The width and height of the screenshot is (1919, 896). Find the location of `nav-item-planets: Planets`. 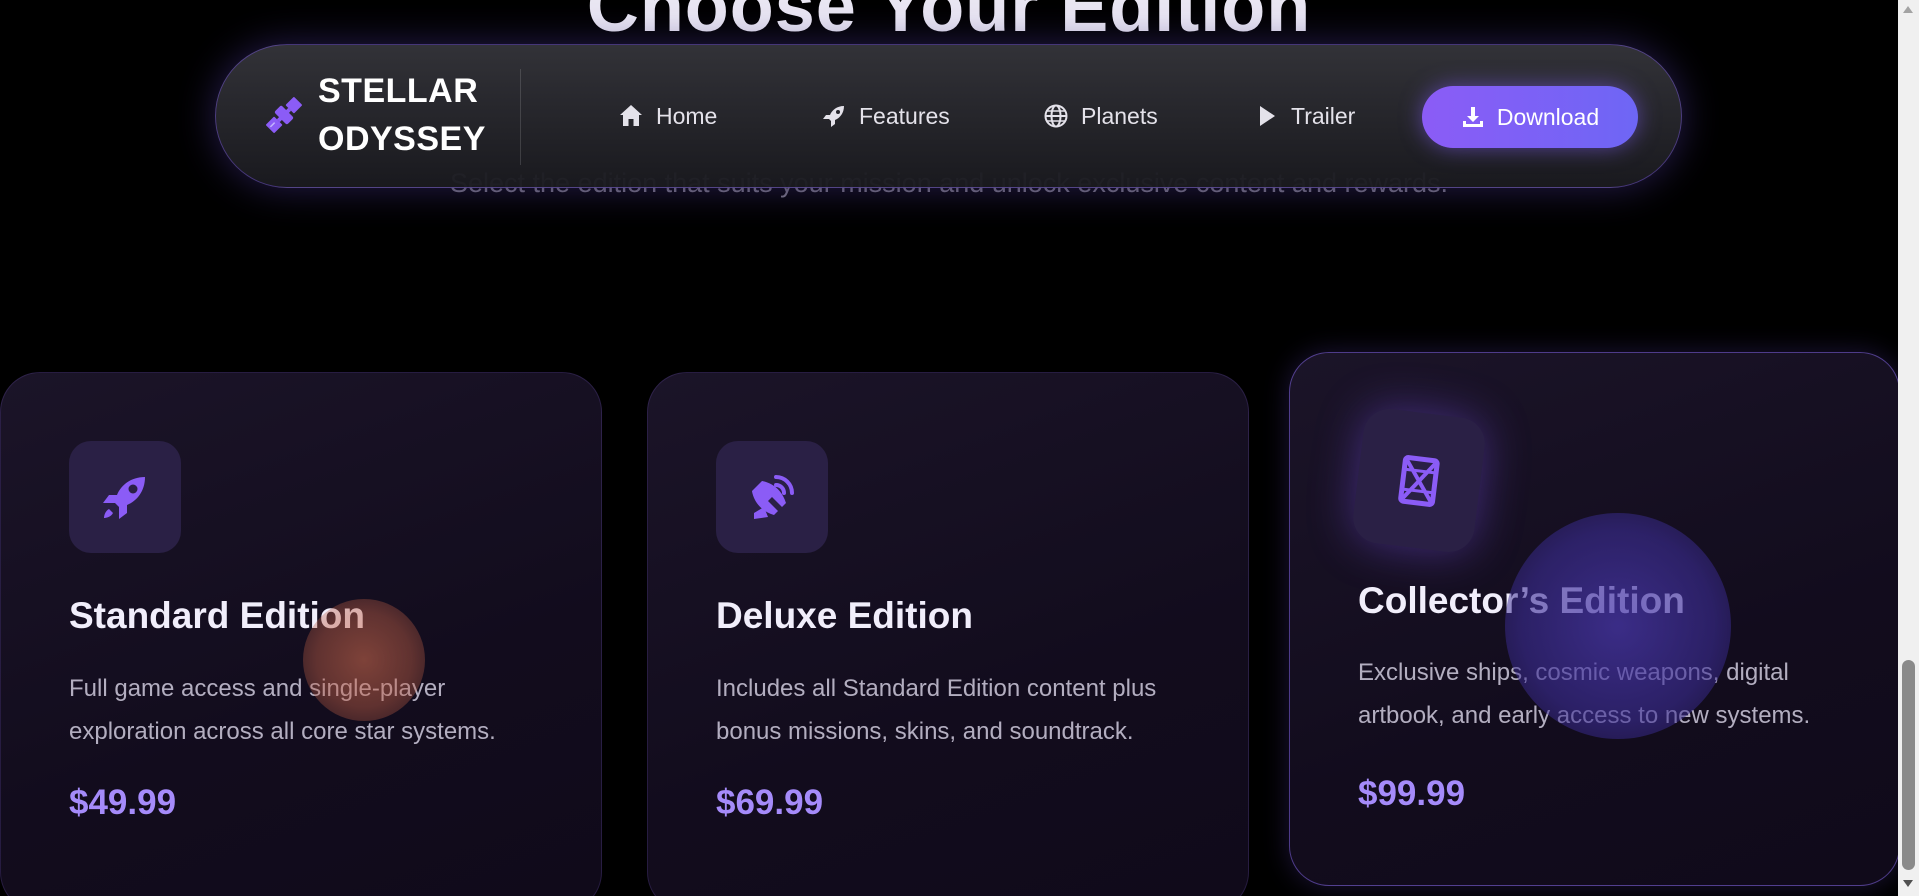

nav-item-planets: Planets is located at coordinates (1148, 116).